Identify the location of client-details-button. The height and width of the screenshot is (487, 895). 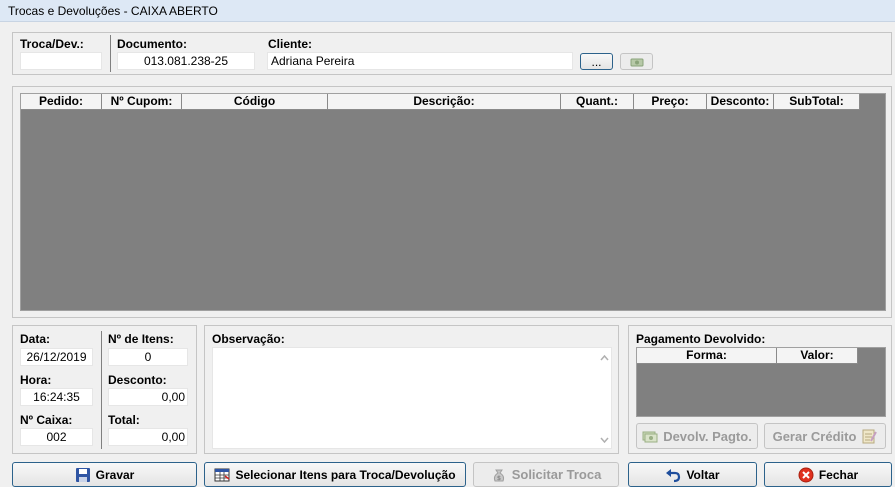
(636, 61).